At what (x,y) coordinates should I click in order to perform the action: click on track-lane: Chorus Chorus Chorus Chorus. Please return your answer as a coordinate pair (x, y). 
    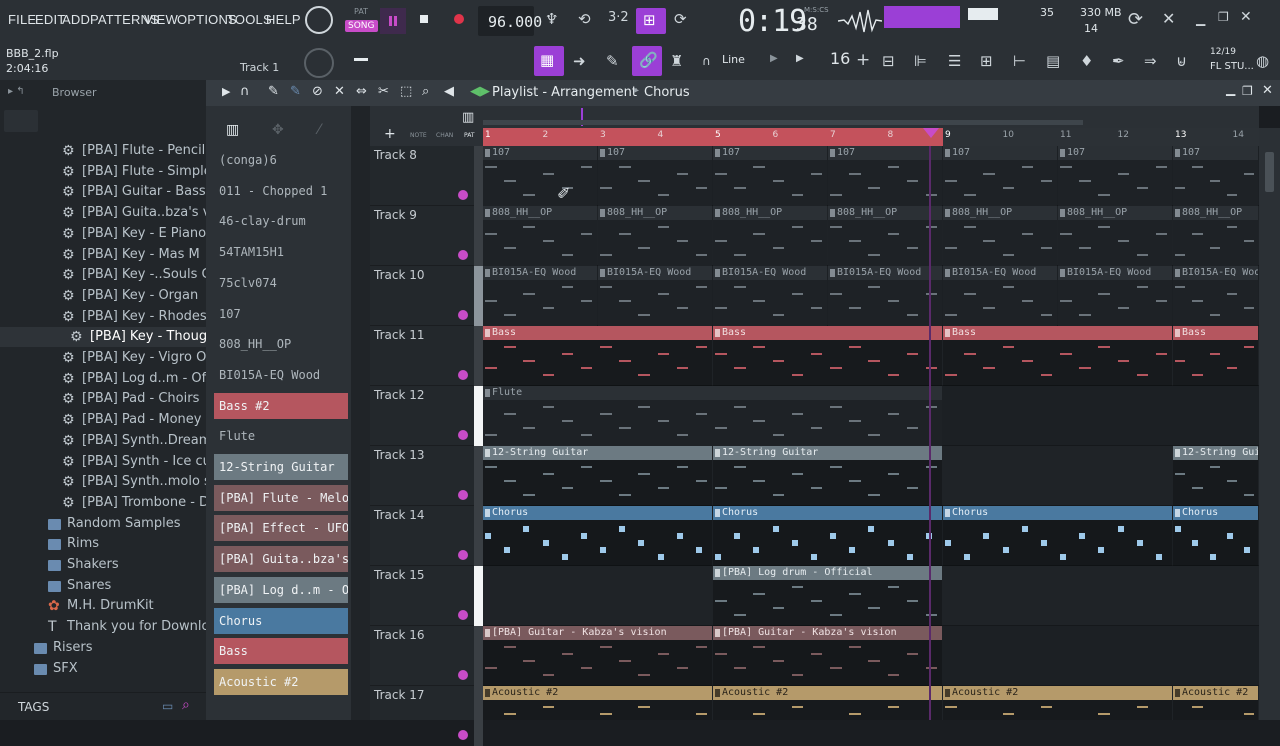
    Looking at the image, I should click on (871, 536).